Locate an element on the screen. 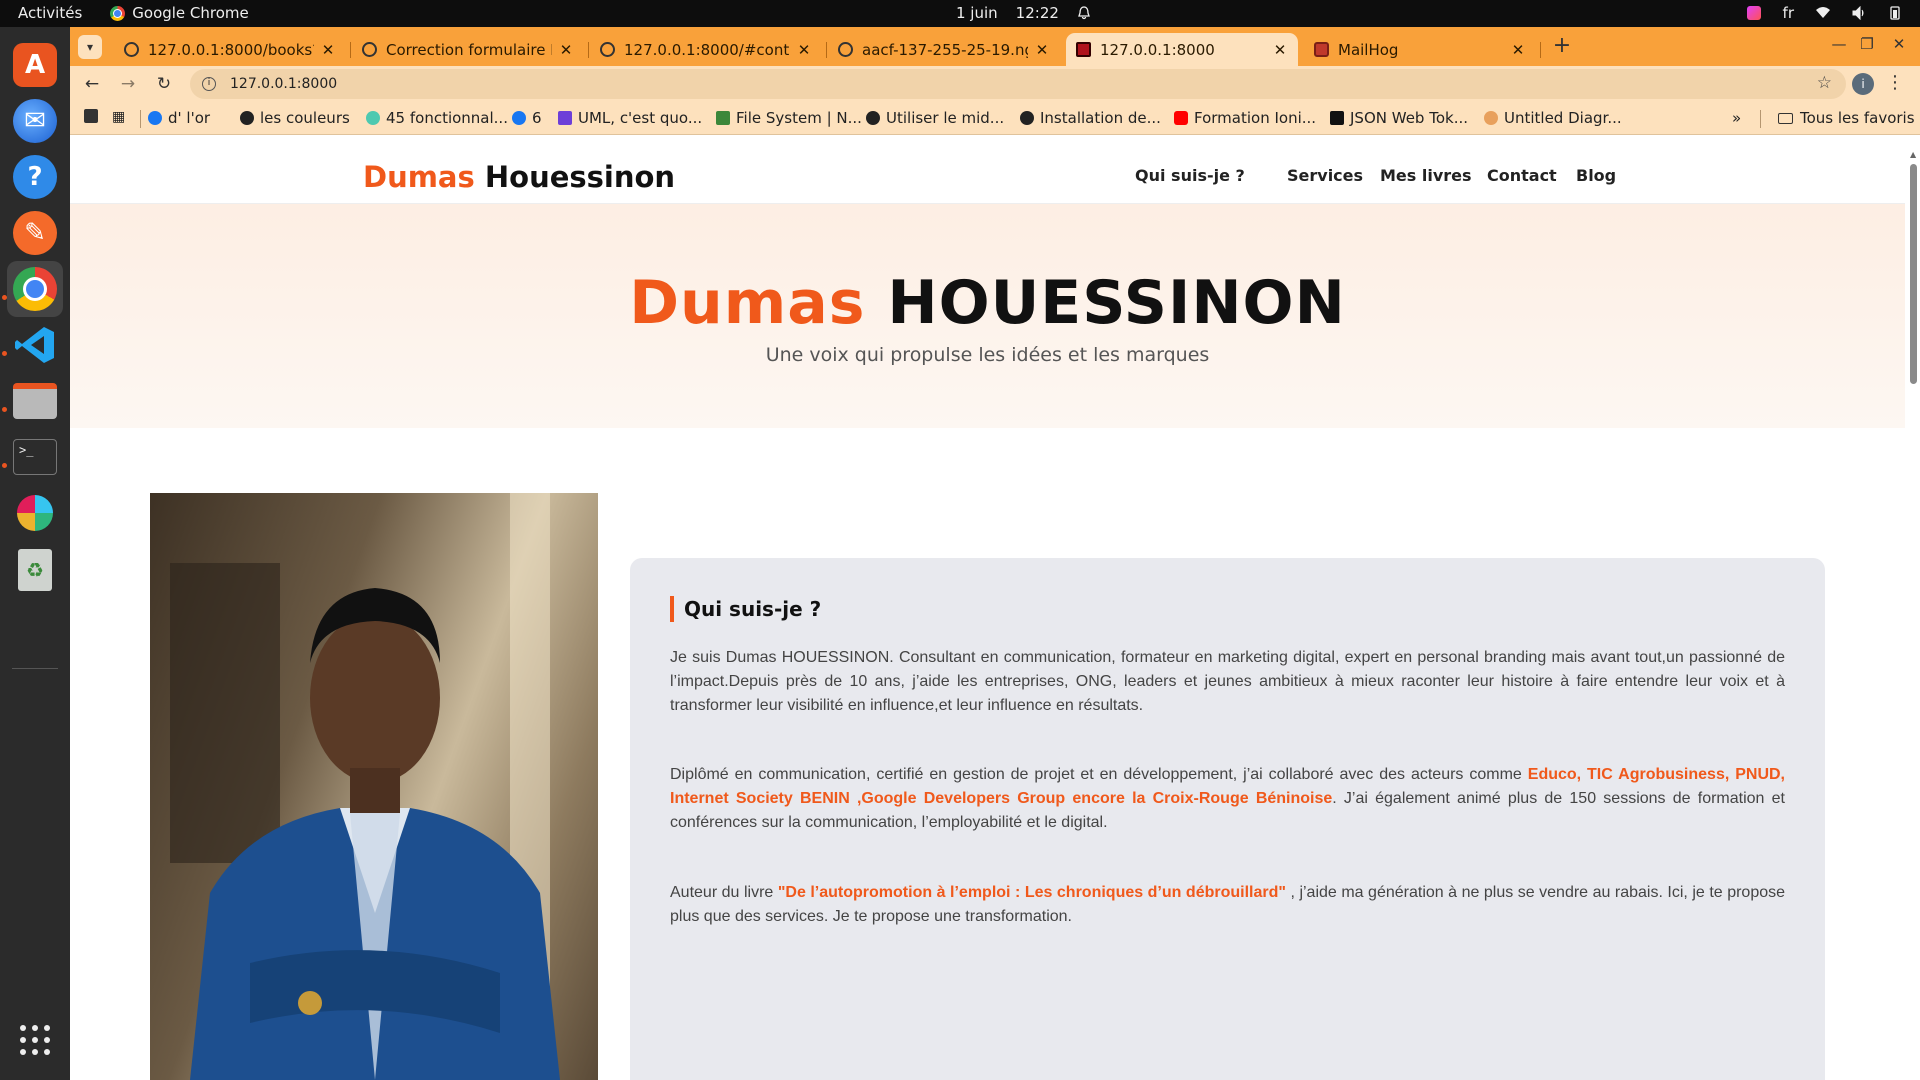  dock-help: ? is located at coordinates (35, 177).